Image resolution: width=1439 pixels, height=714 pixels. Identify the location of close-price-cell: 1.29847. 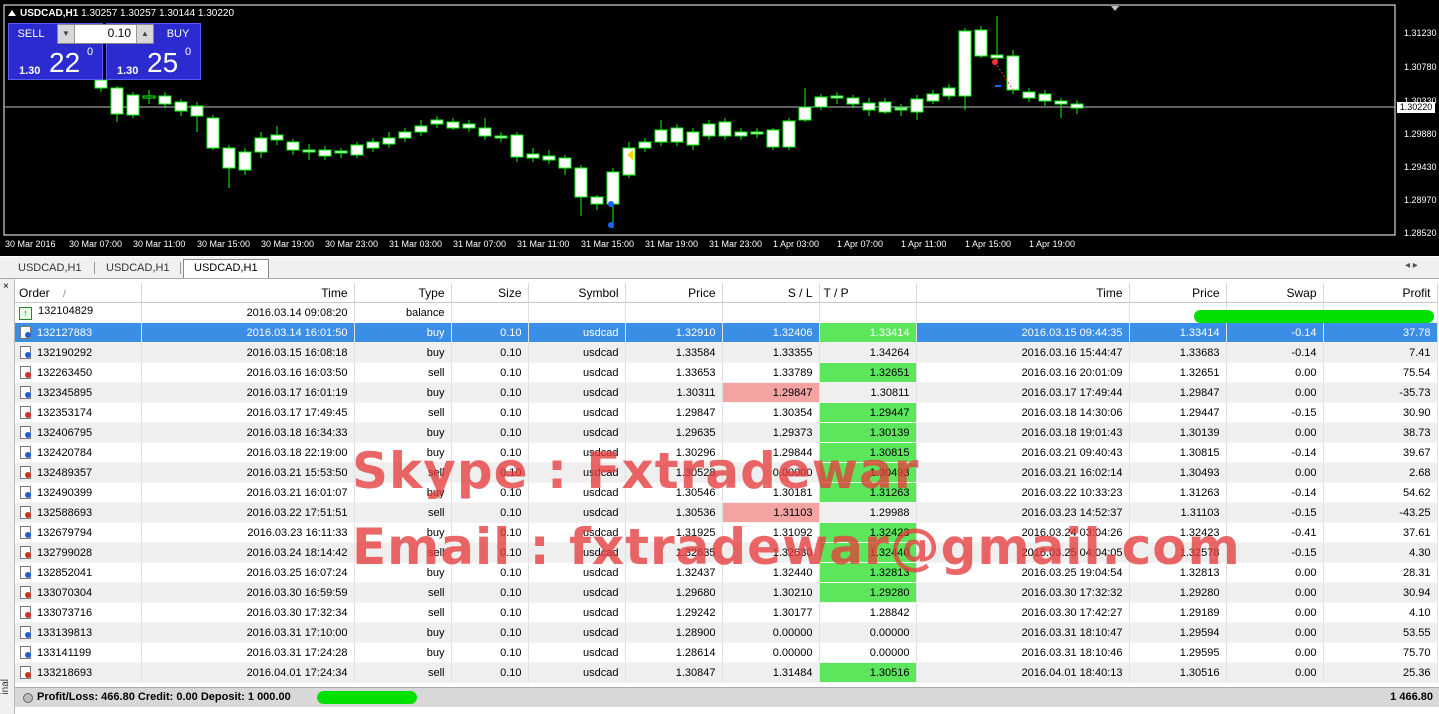
(1178, 392).